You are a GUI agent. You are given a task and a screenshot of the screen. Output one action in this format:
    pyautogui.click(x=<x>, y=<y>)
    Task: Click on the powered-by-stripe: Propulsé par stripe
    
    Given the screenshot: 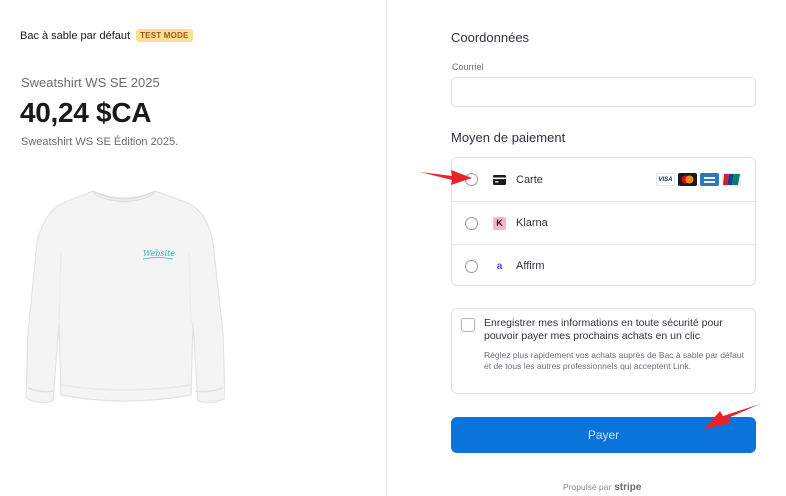 What is the action you would take?
    pyautogui.click(x=602, y=487)
    